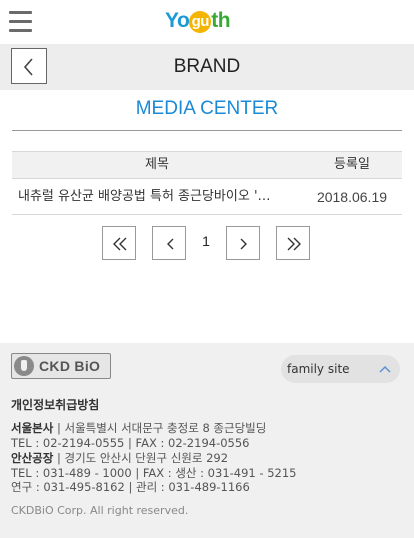  Describe the element at coordinates (120, 458) in the screenshot. I see `ansan-address: 안산공장 | 경기도 안산시 단원구 신원로 292` at that location.